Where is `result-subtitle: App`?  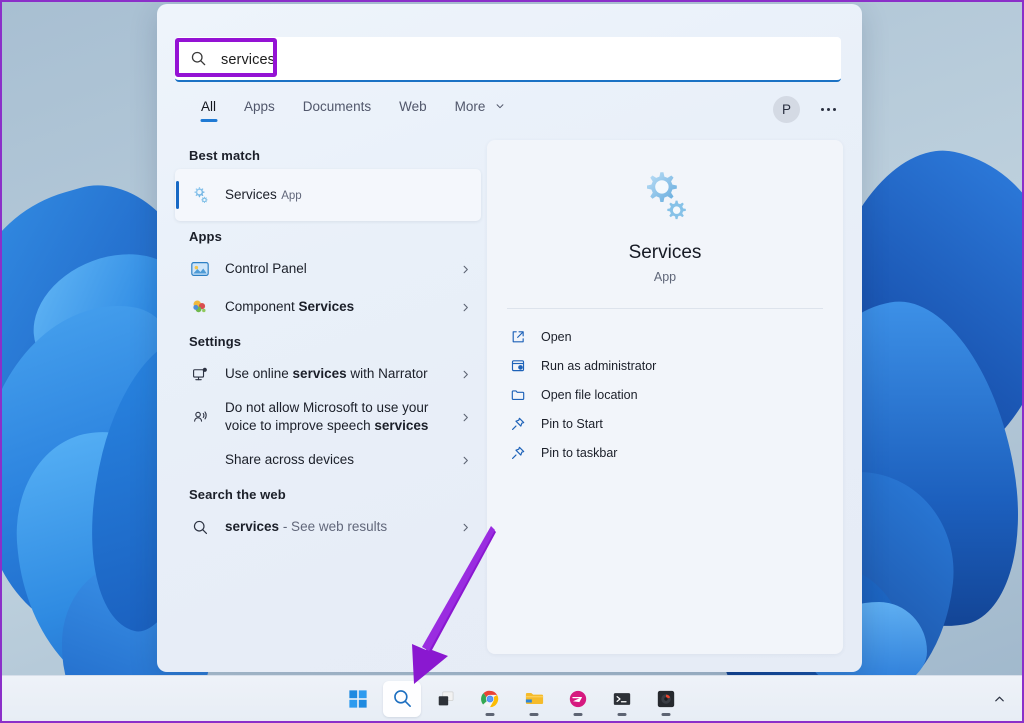 result-subtitle: App is located at coordinates (291, 196).